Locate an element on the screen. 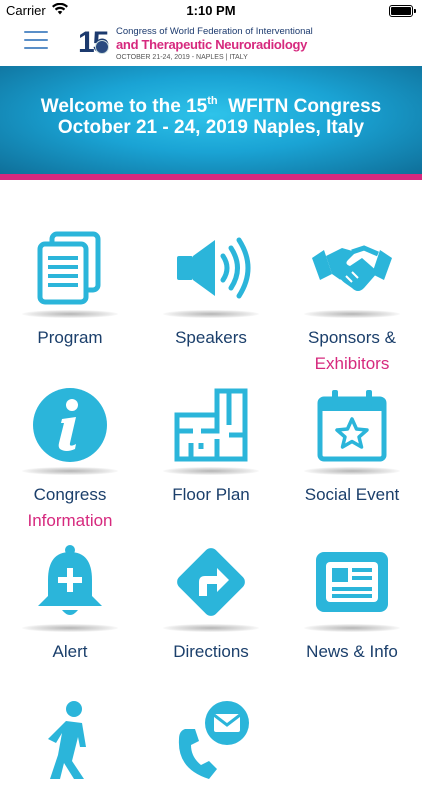 The height and width of the screenshot is (808, 422). speaker-icon is located at coordinates (214, 268).